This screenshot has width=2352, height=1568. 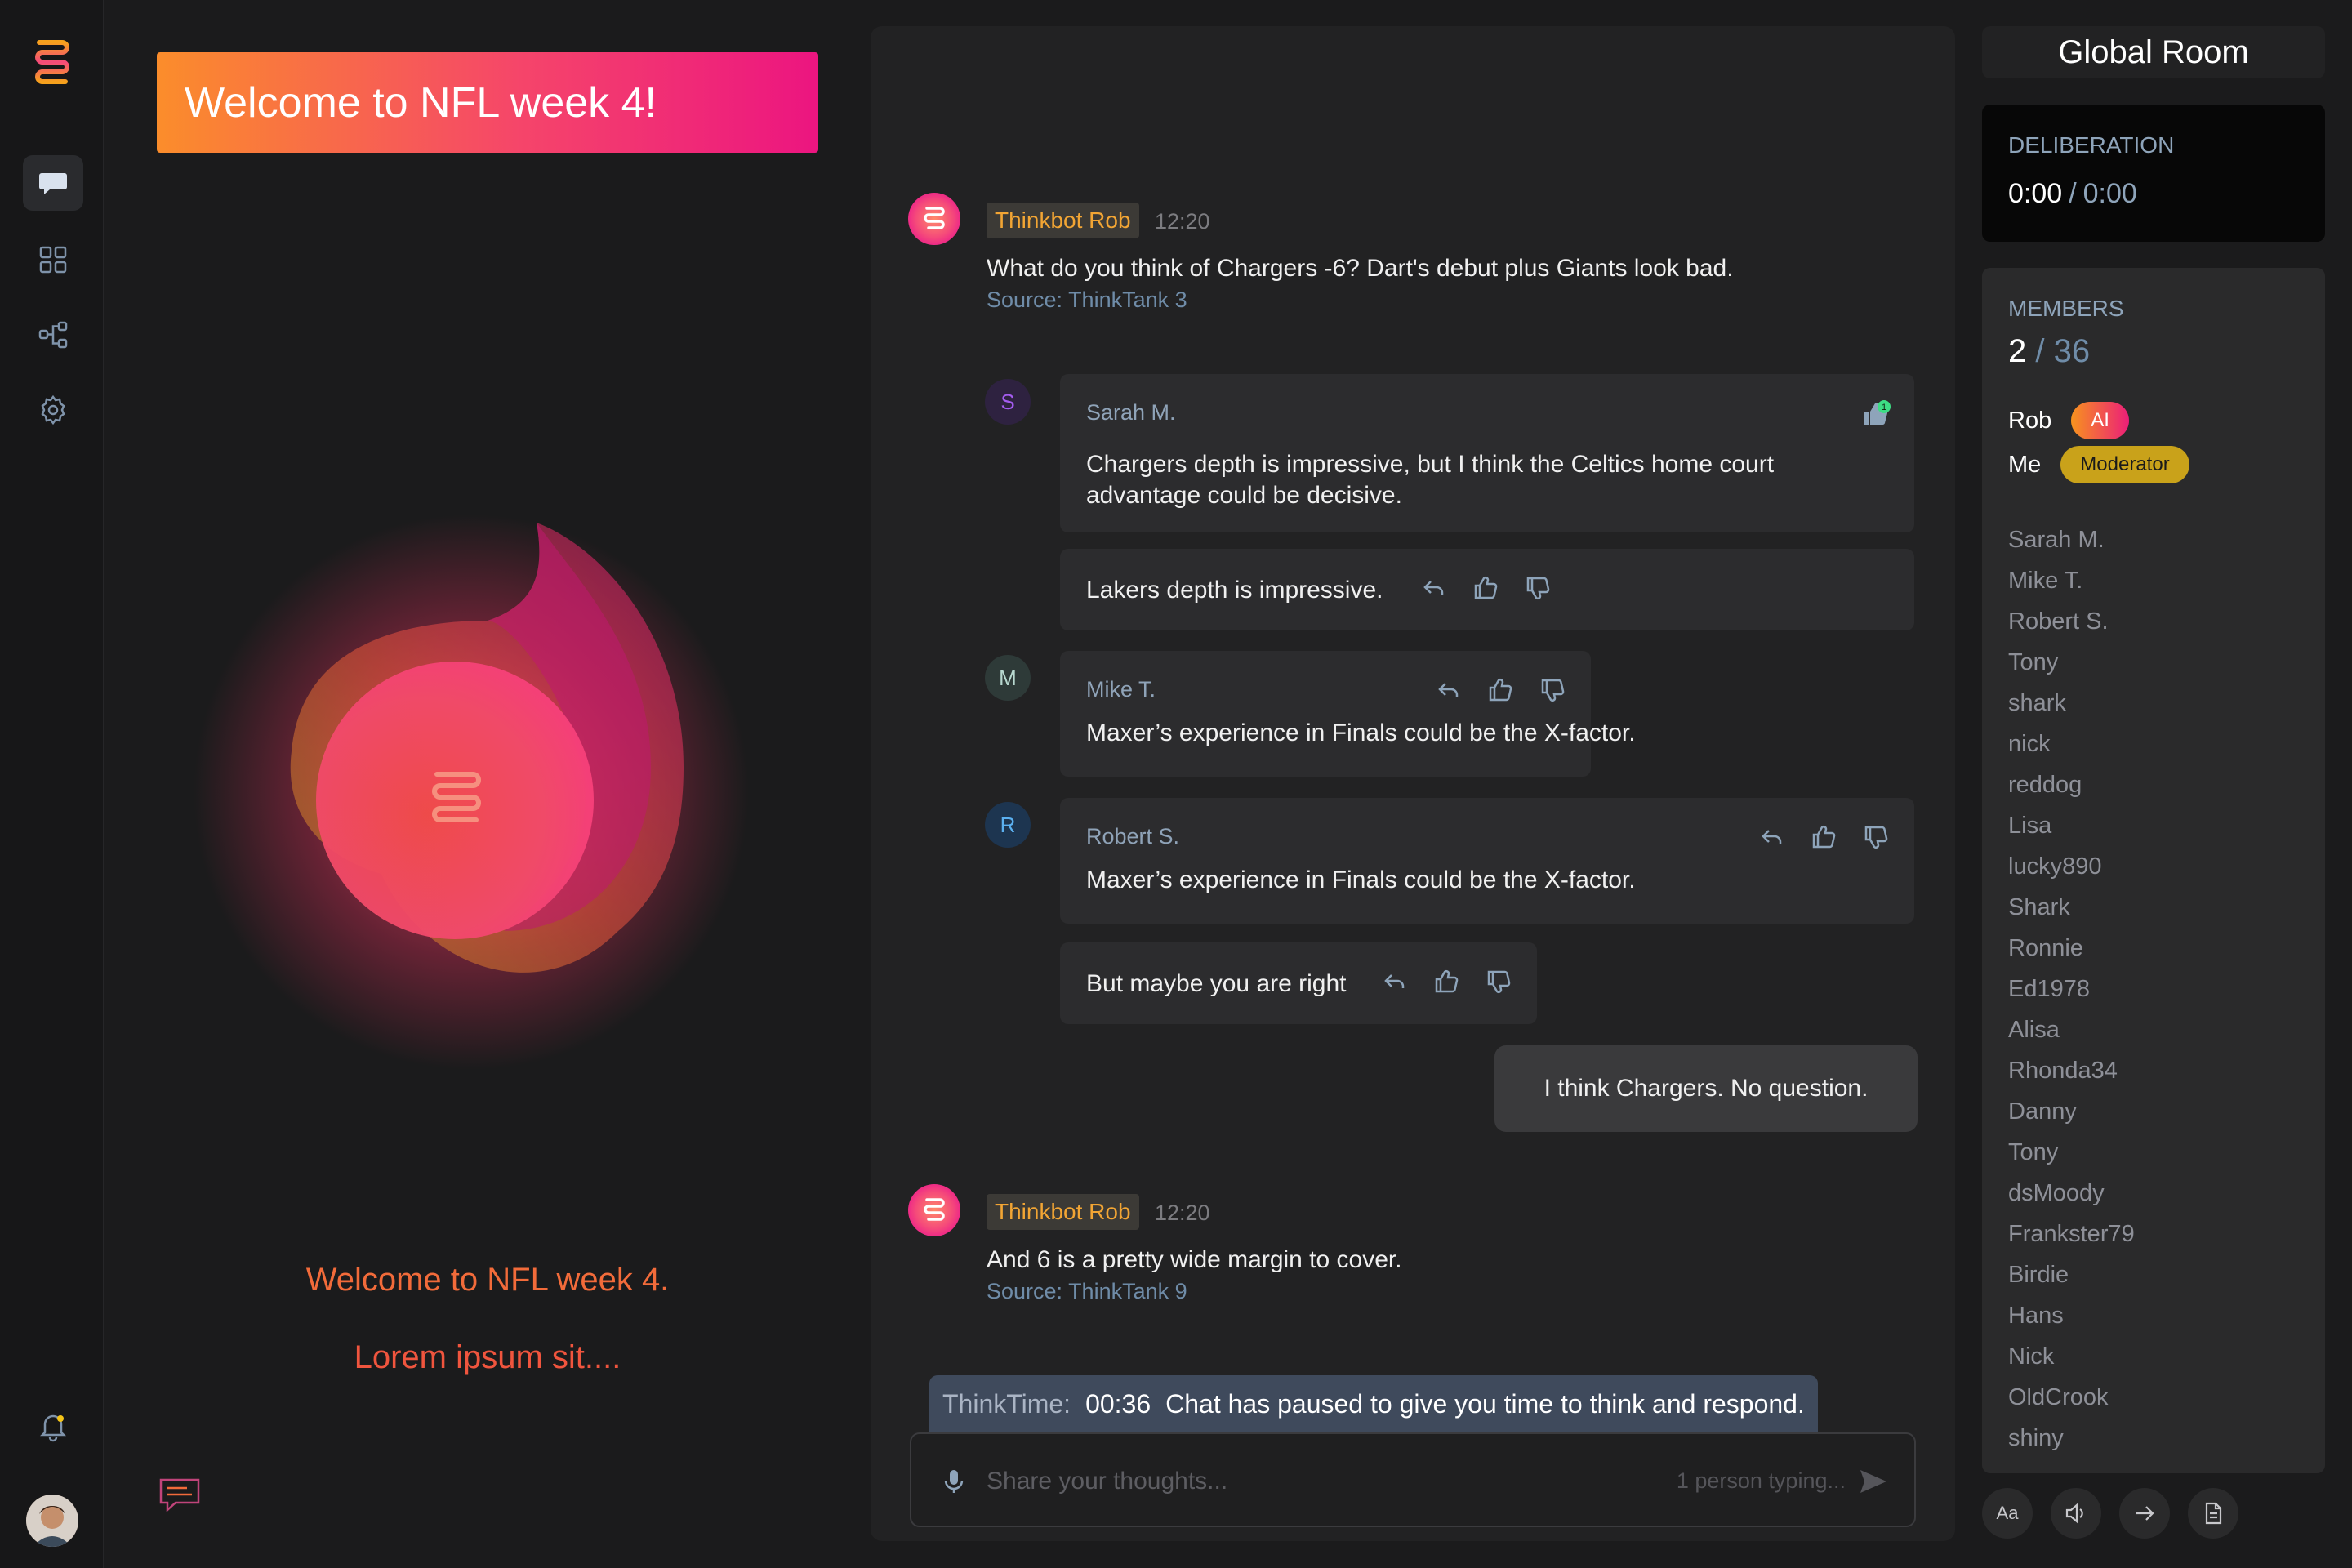 I want to click on reply-text: But maybe you are right, so click(x=1216, y=983).